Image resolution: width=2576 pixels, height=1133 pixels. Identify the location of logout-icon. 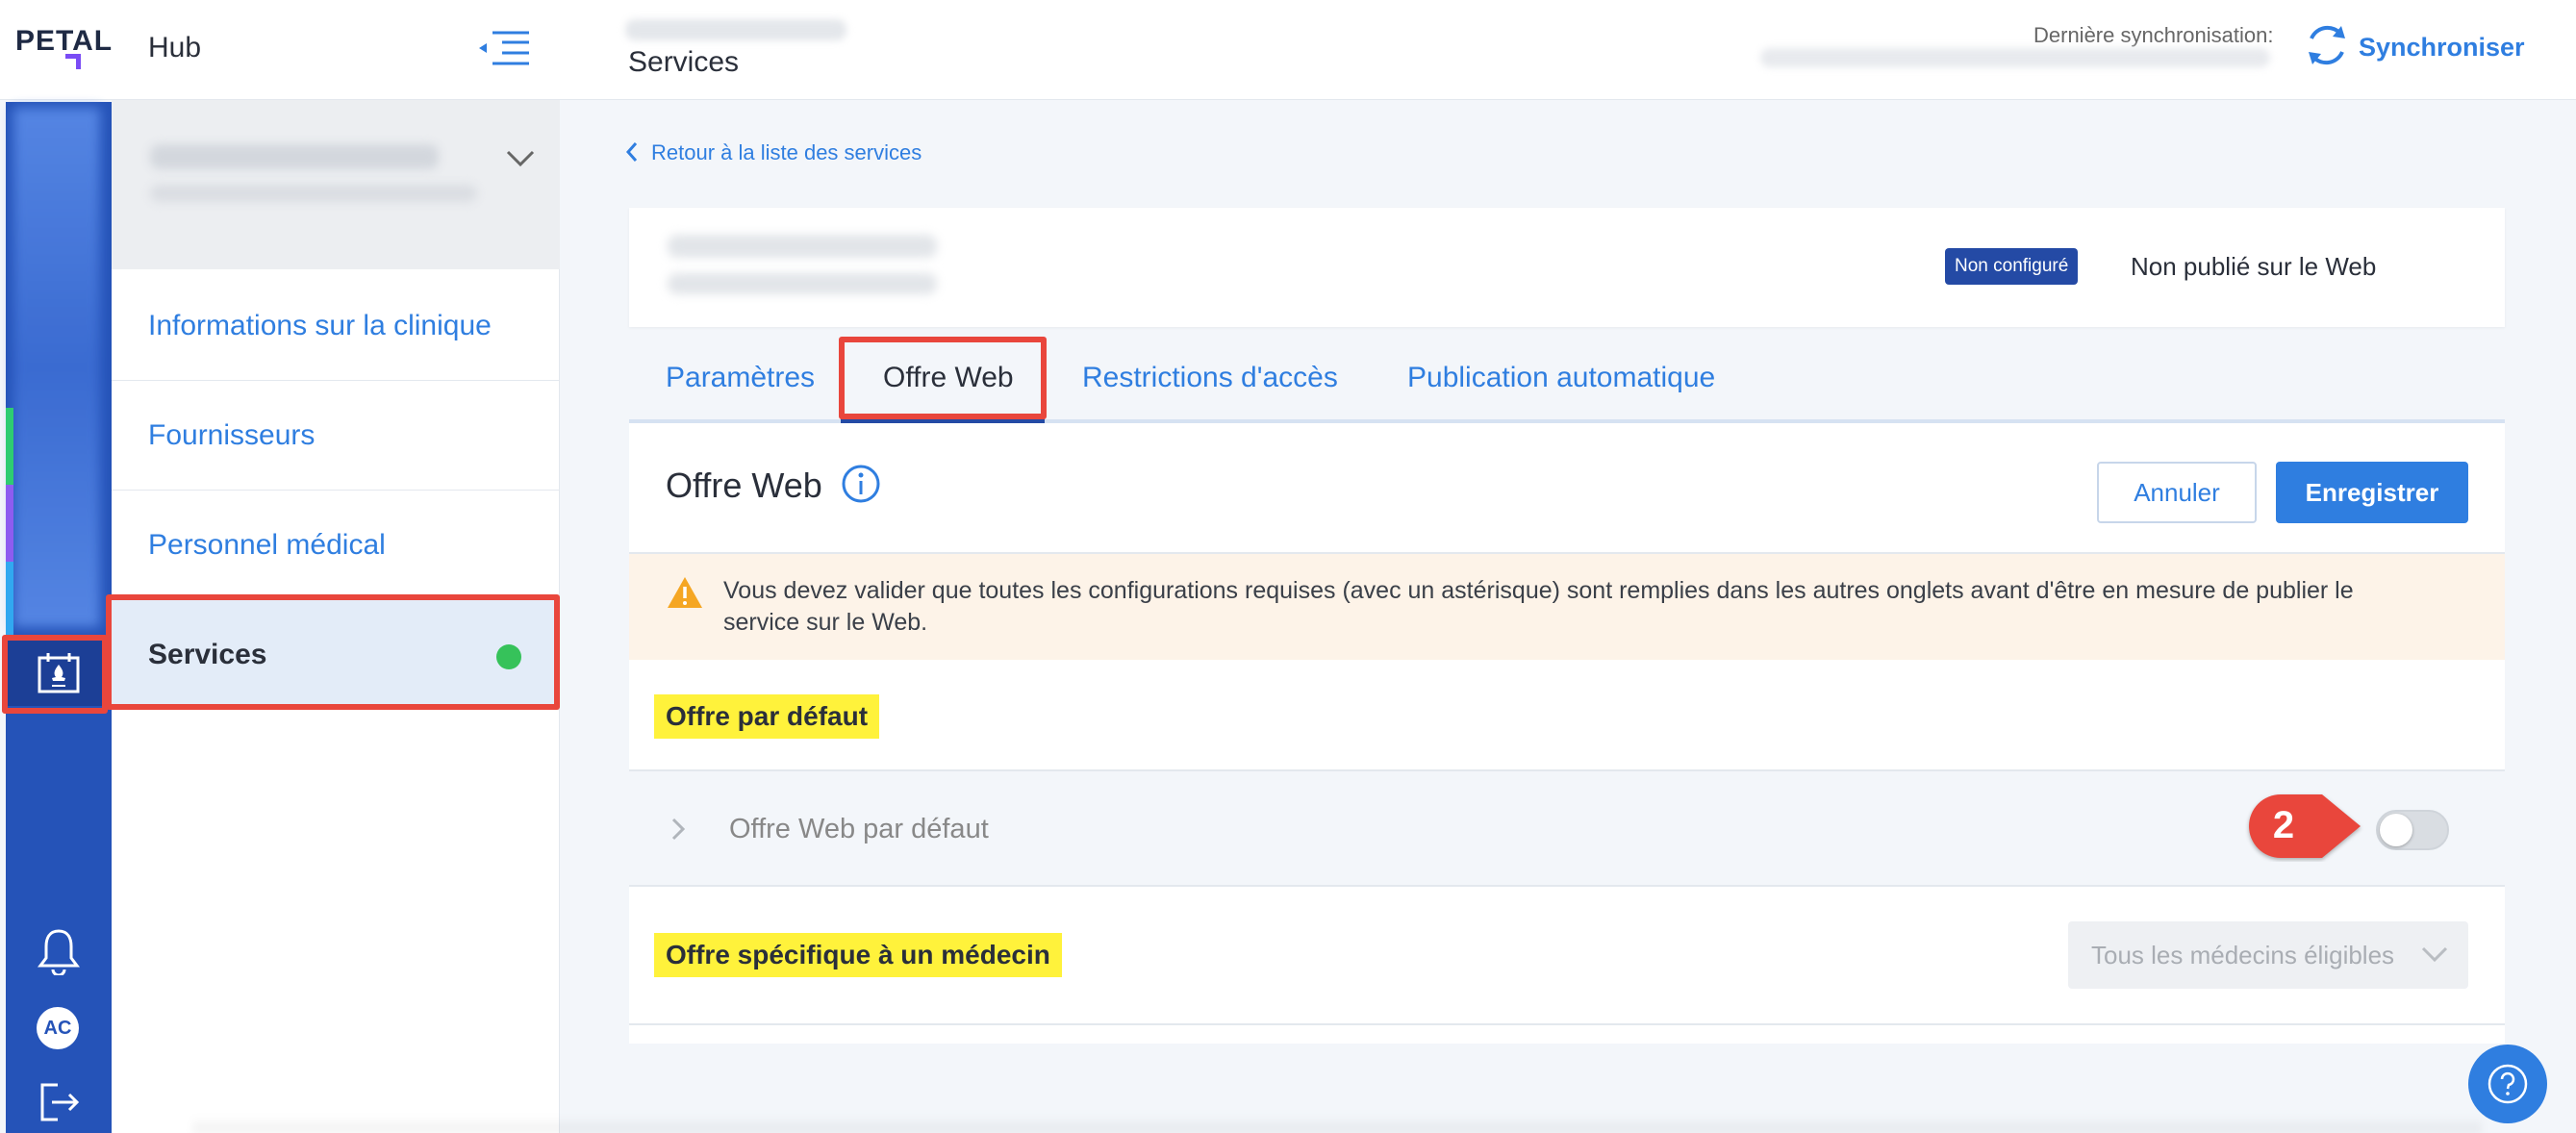
(60, 1102).